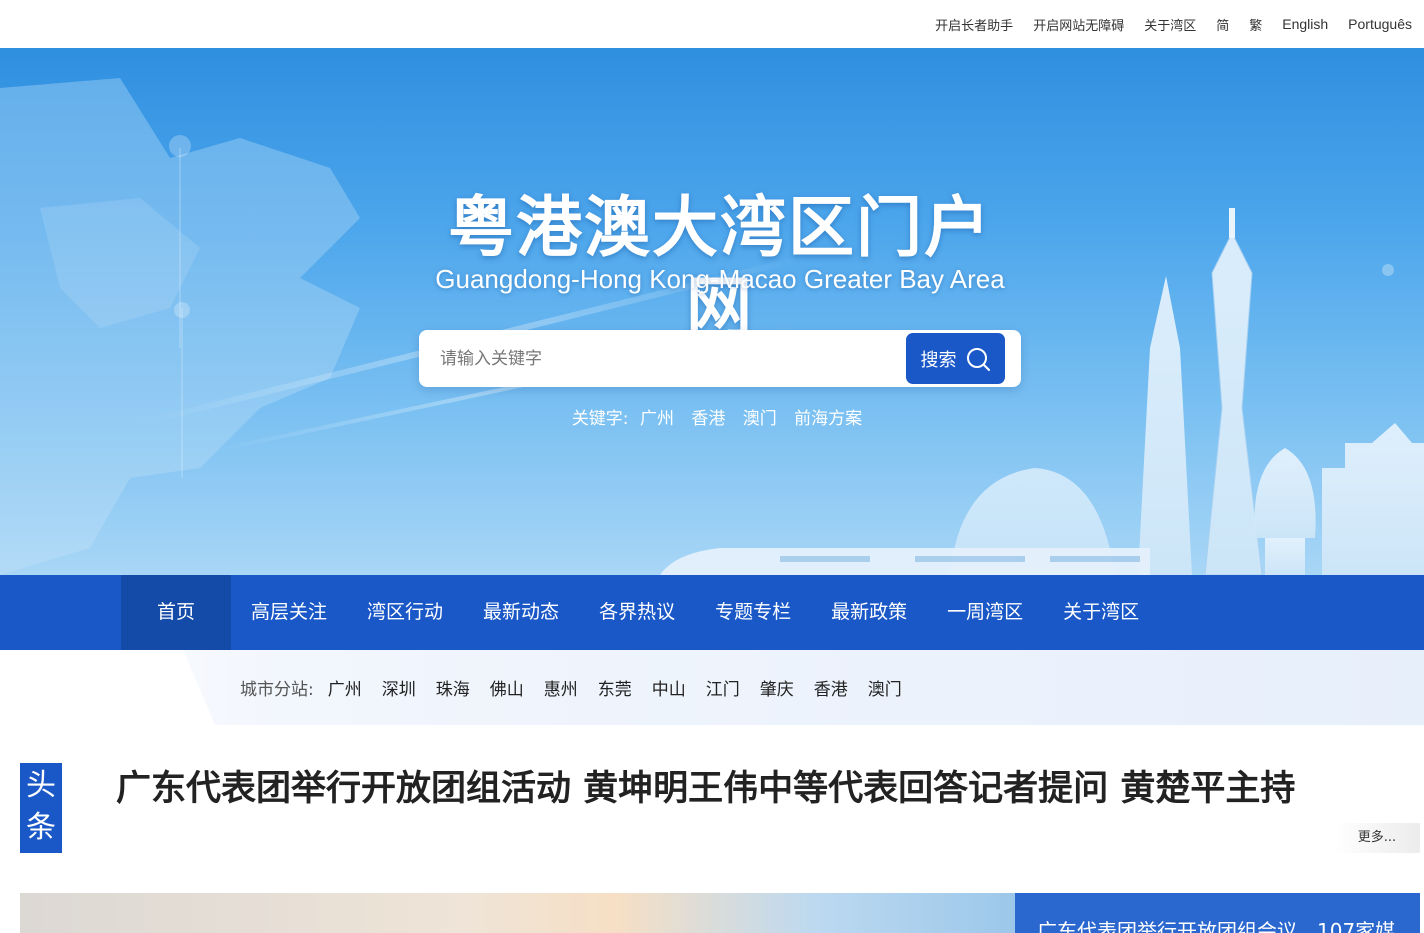 The width and height of the screenshot is (1424, 933). I want to click on keyword-link: 香港, so click(708, 419).